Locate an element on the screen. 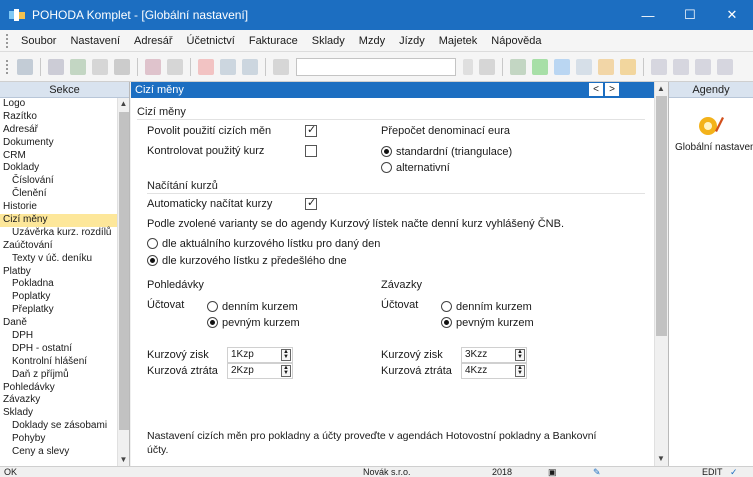  previous-section-button: < is located at coordinates (596, 89).